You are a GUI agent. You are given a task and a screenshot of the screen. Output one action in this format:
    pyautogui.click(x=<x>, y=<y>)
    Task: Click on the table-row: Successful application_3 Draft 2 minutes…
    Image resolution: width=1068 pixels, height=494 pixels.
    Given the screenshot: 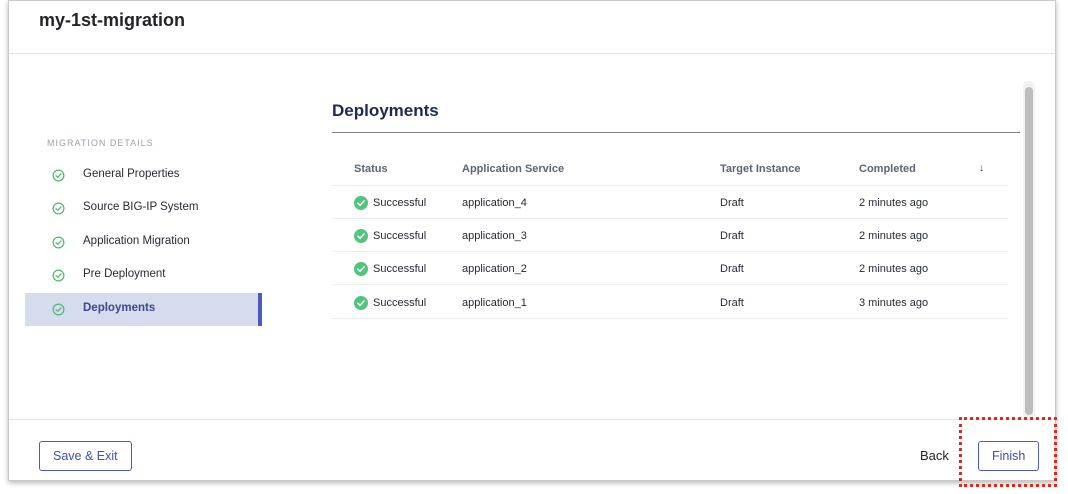 What is the action you would take?
    pyautogui.click(x=670, y=235)
    